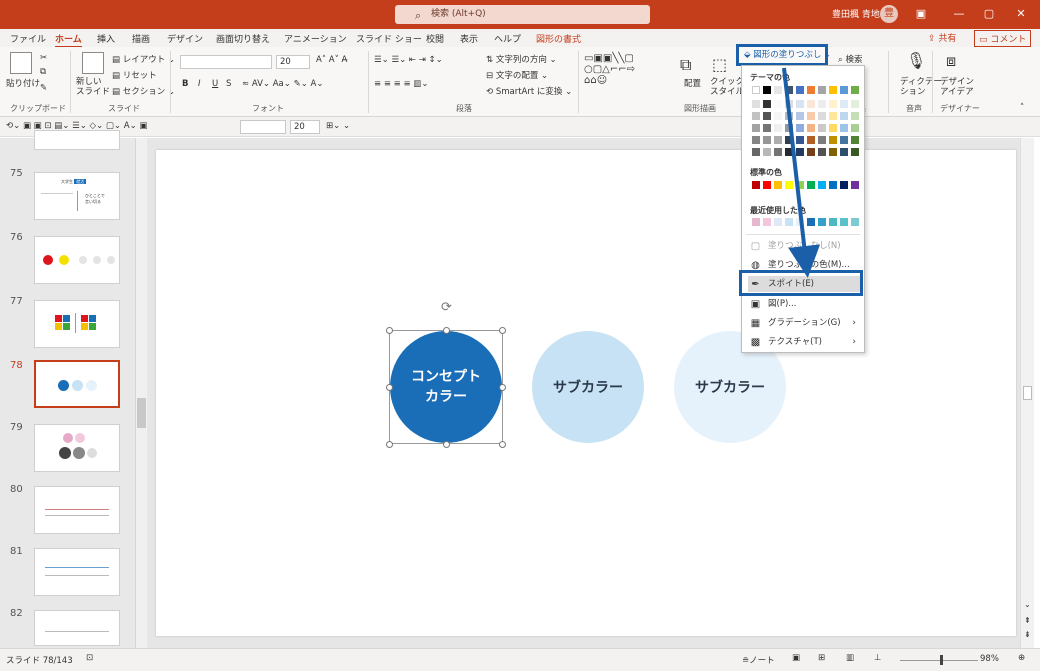 The width and height of the screenshot is (1040, 671). Describe the element at coordinates (263, 127) in the screenshot. I see `qat-font-name` at that location.